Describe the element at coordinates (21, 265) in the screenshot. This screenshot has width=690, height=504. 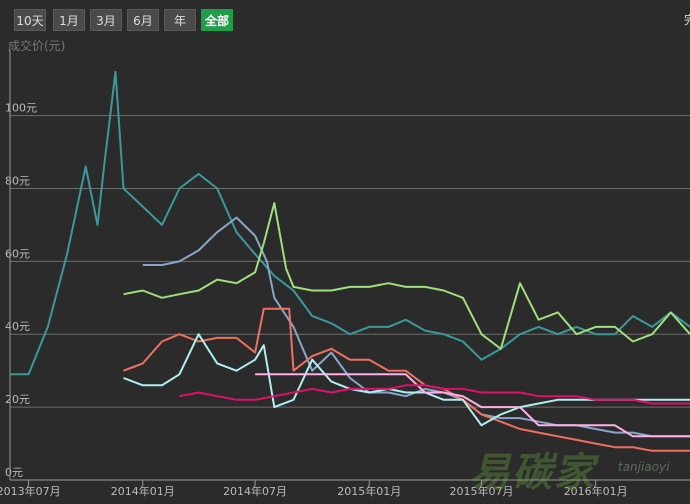
I see `y-axis: 0元20元40元60元80元100元` at that location.